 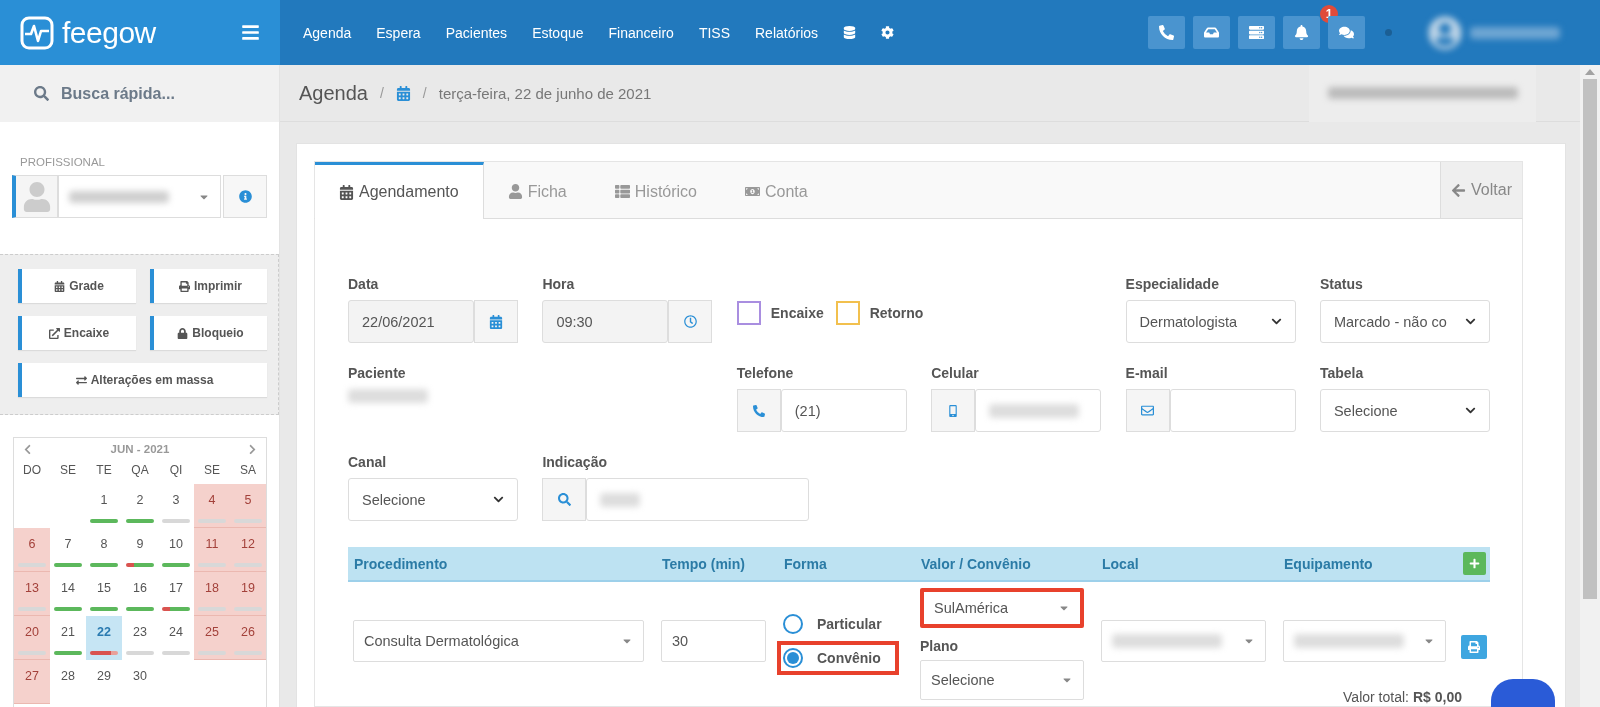 I want to click on mobile-button, so click(x=953, y=410).